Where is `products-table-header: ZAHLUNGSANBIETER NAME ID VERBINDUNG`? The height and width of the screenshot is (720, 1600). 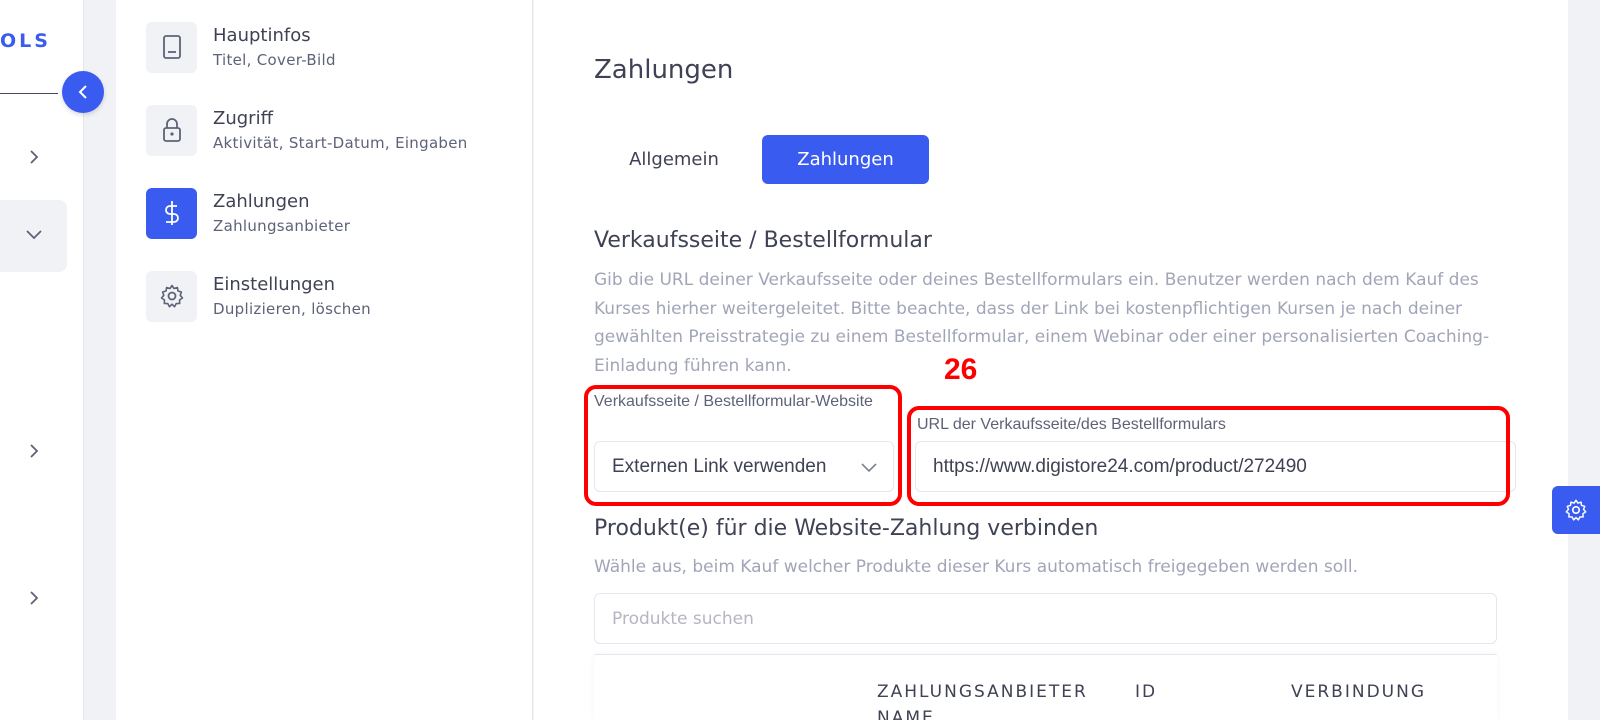 products-table-header: ZAHLUNGSANBIETER NAME ID VERBINDUNG is located at coordinates (1045, 687).